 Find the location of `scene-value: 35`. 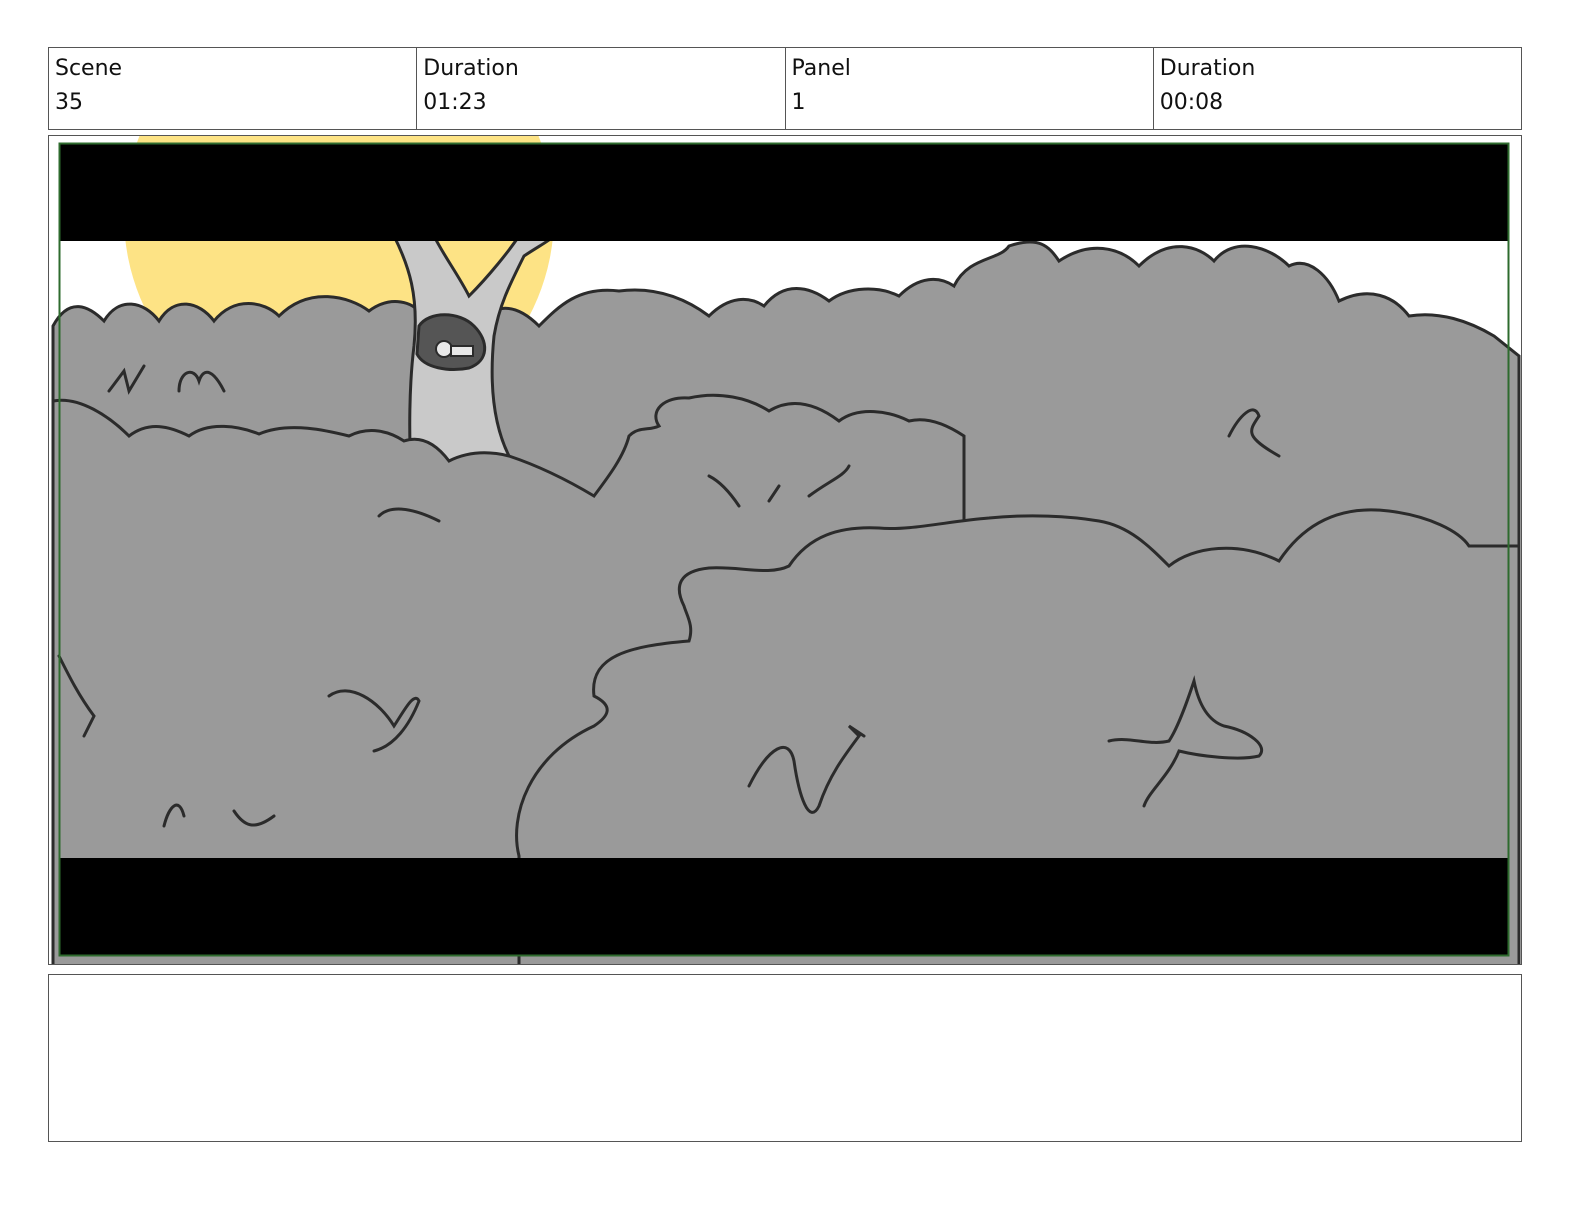

scene-value: 35 is located at coordinates (69, 102).